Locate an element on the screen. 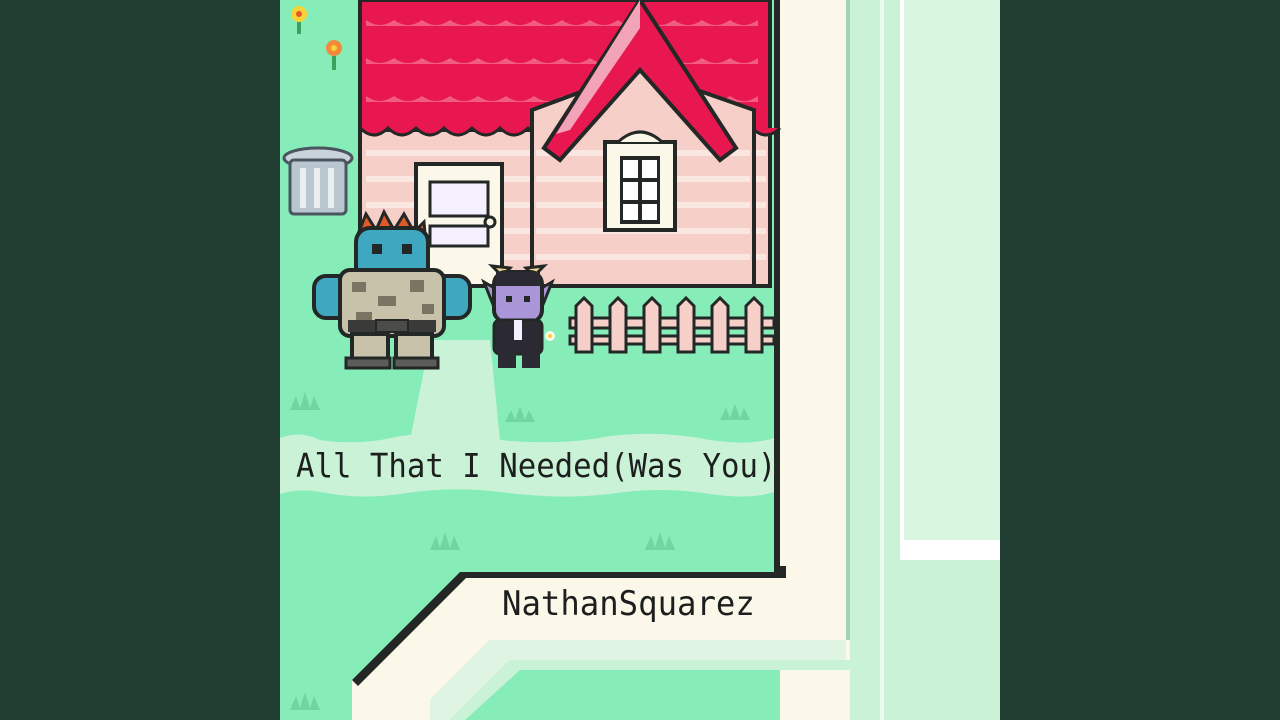  artist-name: NathanSquarez is located at coordinates (628, 604).